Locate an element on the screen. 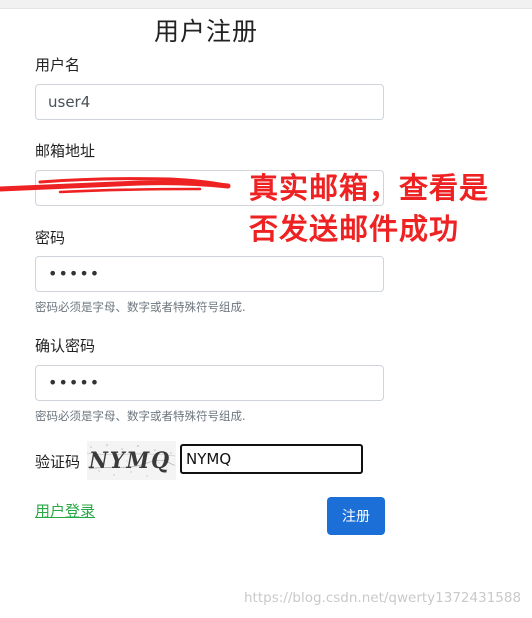 This screenshot has height=618, width=532. browser-top-strip is located at coordinates (266, 4).